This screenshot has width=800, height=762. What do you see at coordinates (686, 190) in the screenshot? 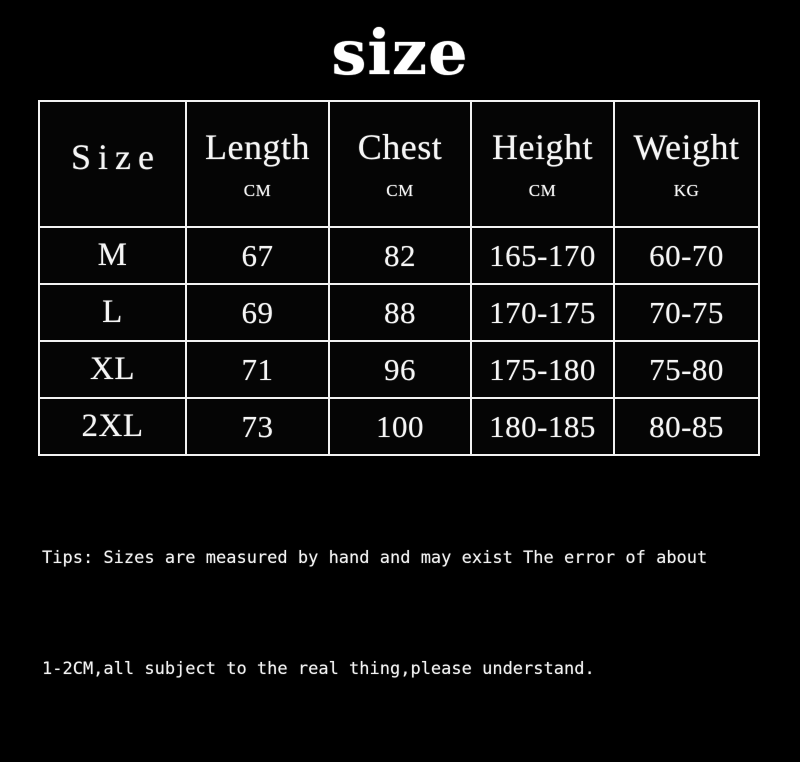
I see `header-unit-weight: KG` at bounding box center [686, 190].